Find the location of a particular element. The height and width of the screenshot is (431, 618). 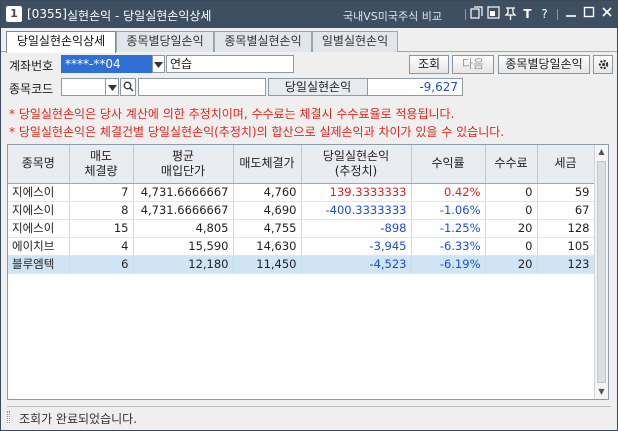

cell-tax: 67 is located at coordinates (566, 210).